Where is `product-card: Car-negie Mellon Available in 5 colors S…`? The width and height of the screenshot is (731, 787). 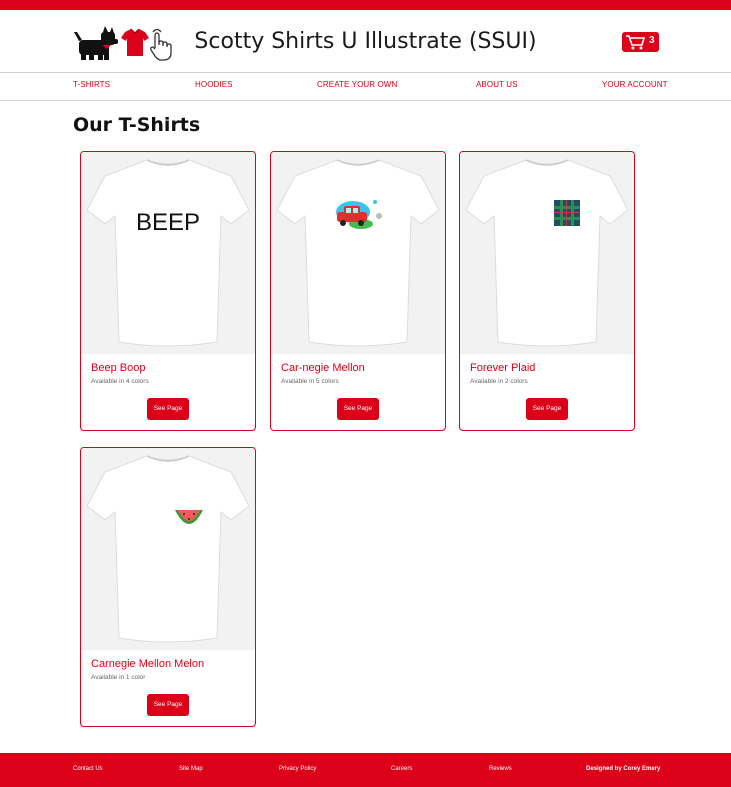
product-card: Car-negie Mellon Available in 5 colors S… is located at coordinates (358, 291).